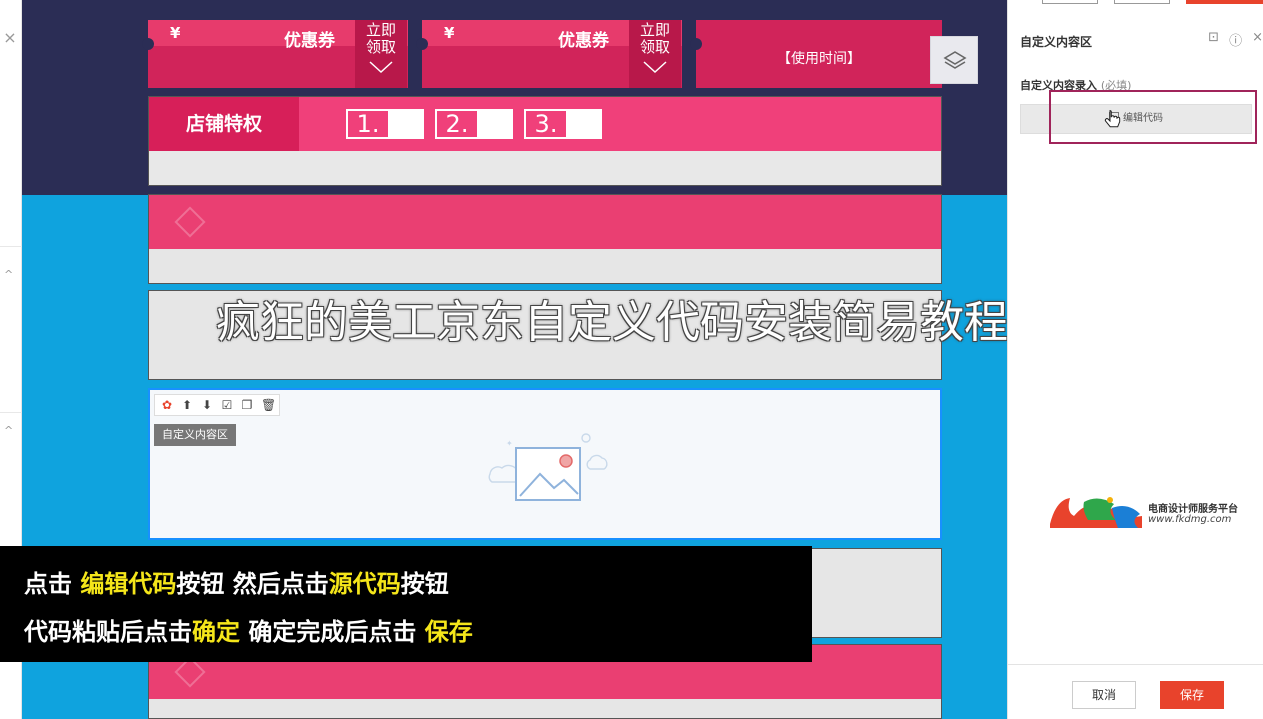 The image size is (1263, 719). What do you see at coordinates (385, 124) in the screenshot?
I see `privilege-item: 1.` at bounding box center [385, 124].